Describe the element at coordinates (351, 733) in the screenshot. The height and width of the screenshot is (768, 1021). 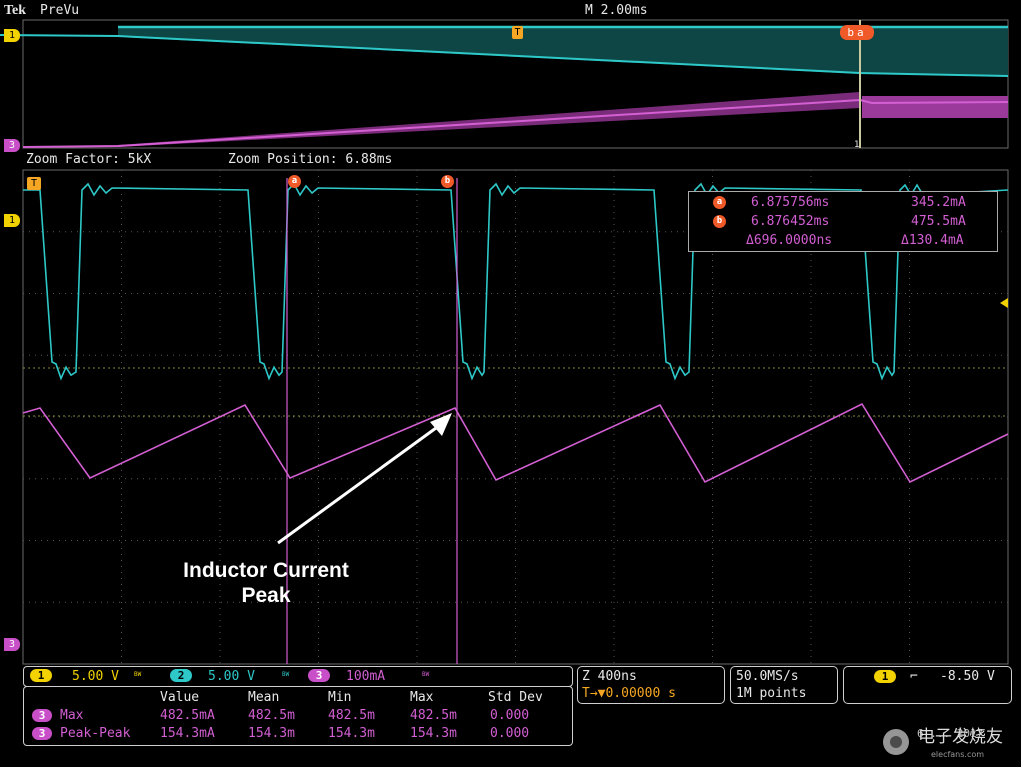
I see `meas-row2-min: 154.3m` at that location.